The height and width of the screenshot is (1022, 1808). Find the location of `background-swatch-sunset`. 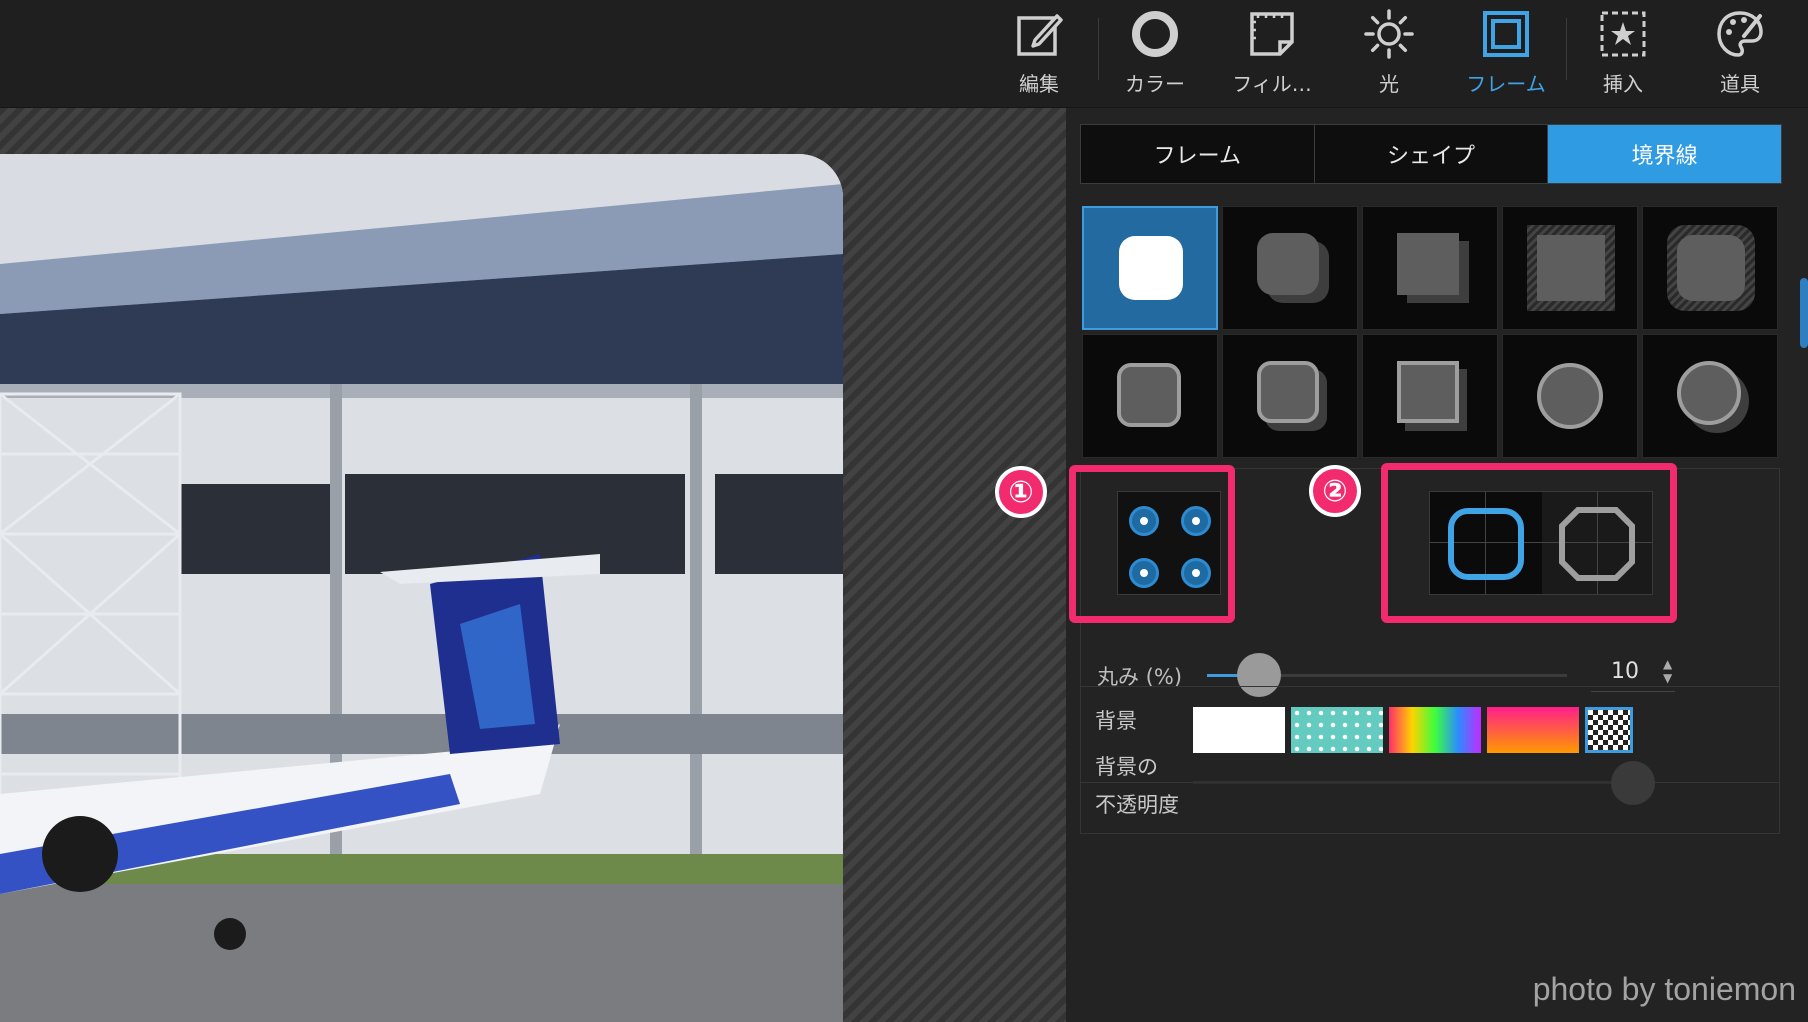

background-swatch-sunset is located at coordinates (1533, 730).